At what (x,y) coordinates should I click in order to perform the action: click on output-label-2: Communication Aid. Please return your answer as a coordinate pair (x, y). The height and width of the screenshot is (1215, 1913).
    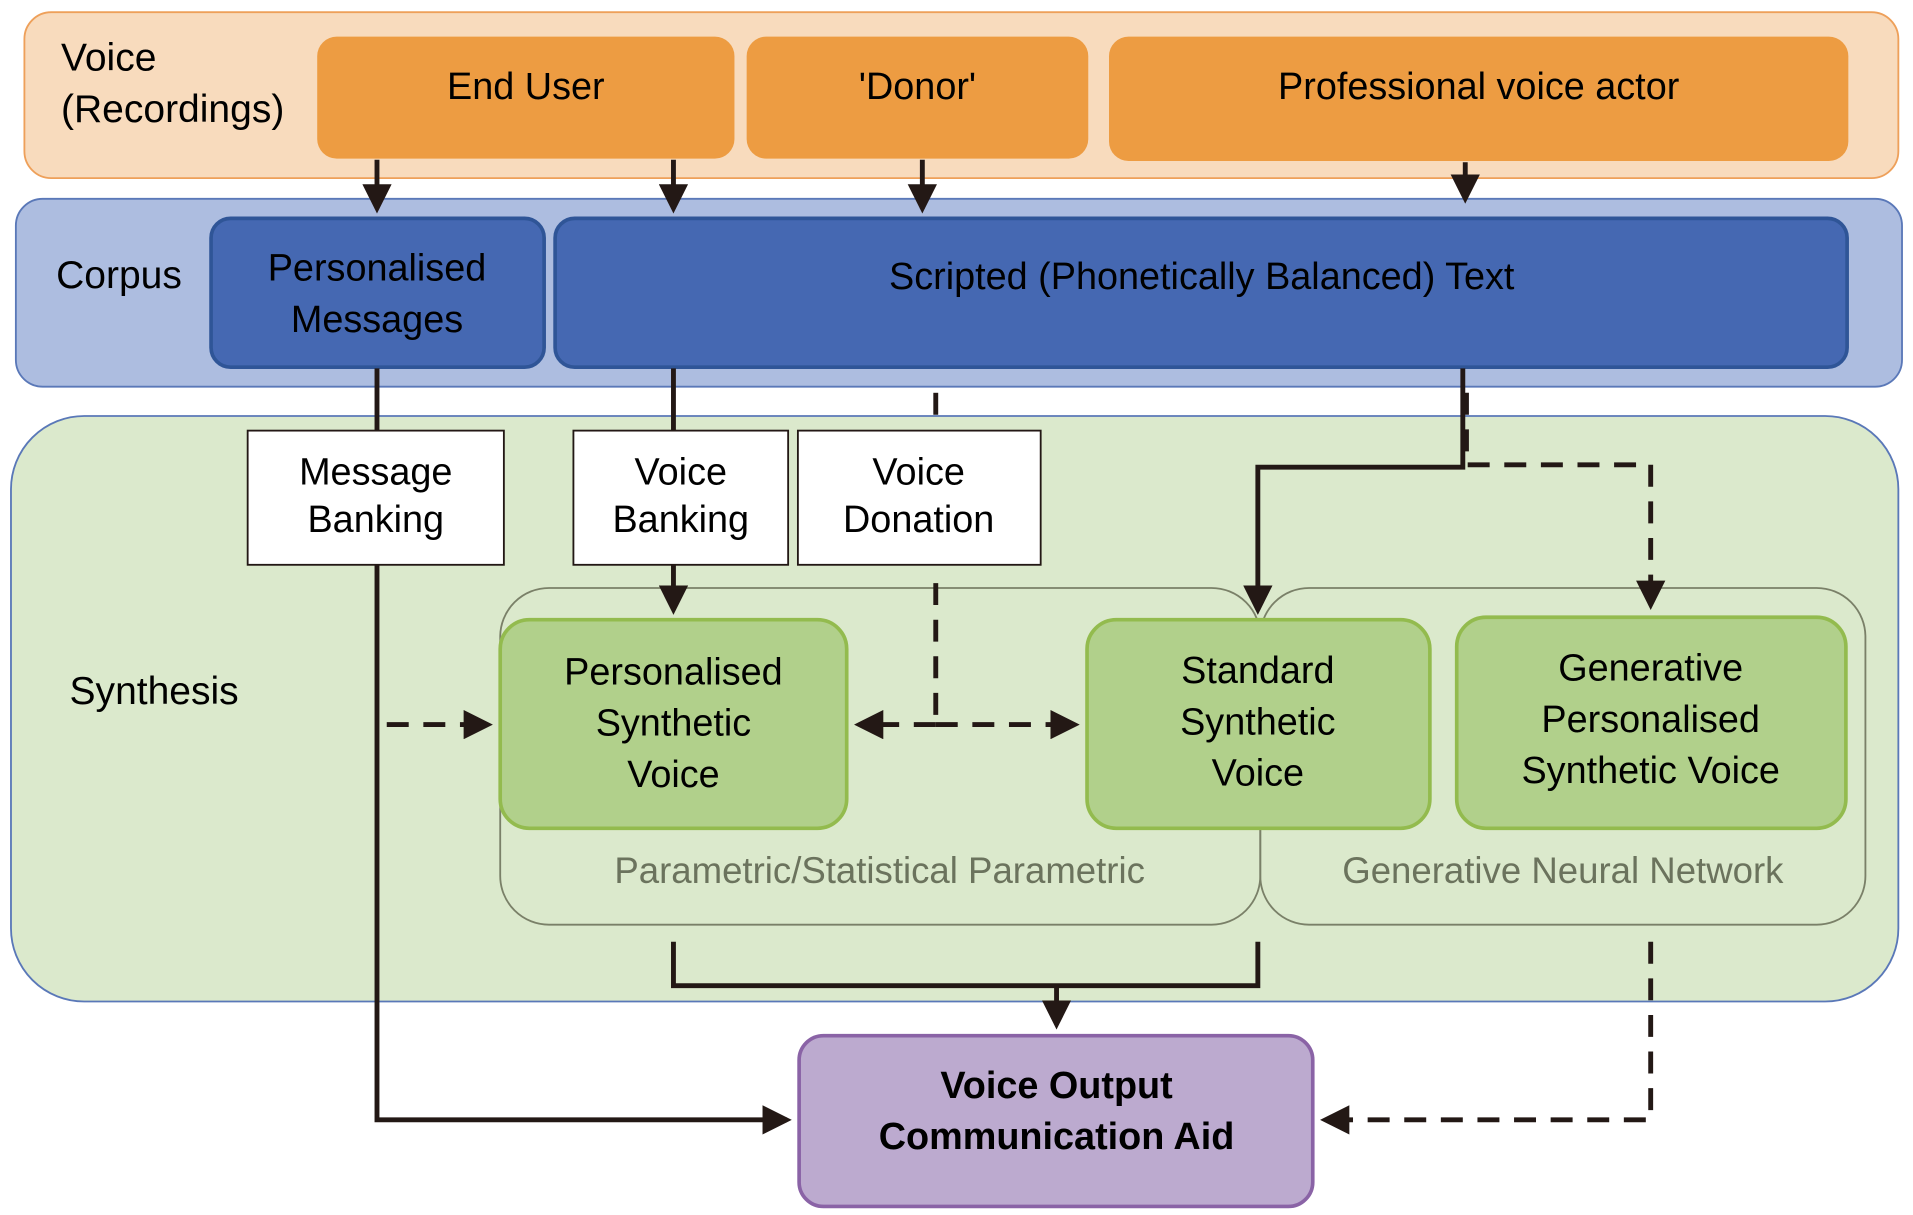
    Looking at the image, I should click on (1057, 1137).